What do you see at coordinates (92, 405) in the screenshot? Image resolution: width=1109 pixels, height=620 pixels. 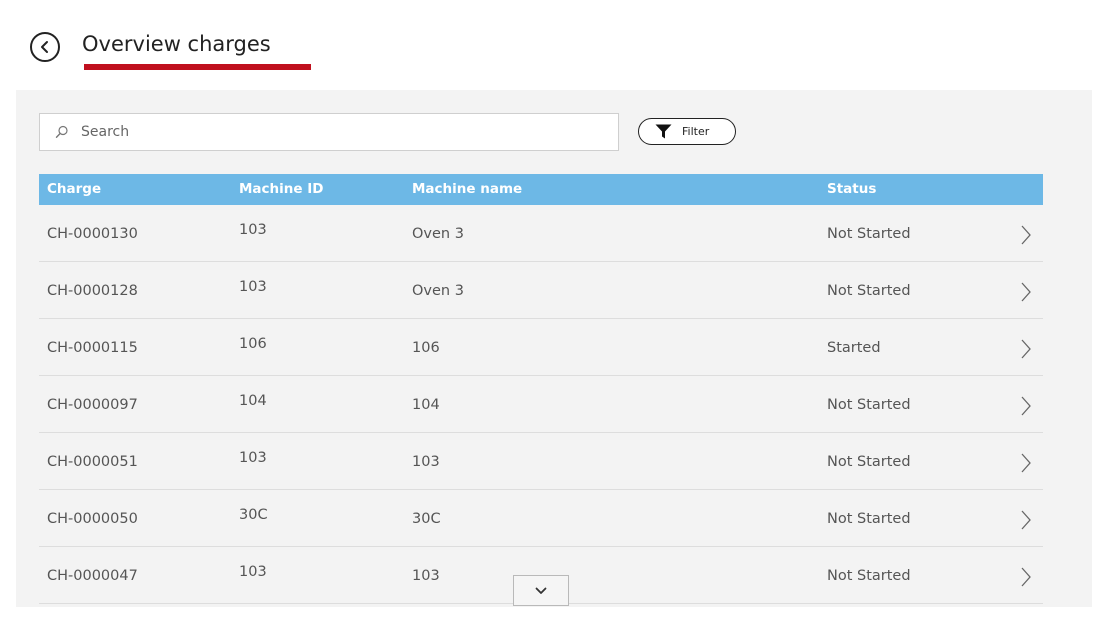 I see `charge-cell: CH-0000097` at bounding box center [92, 405].